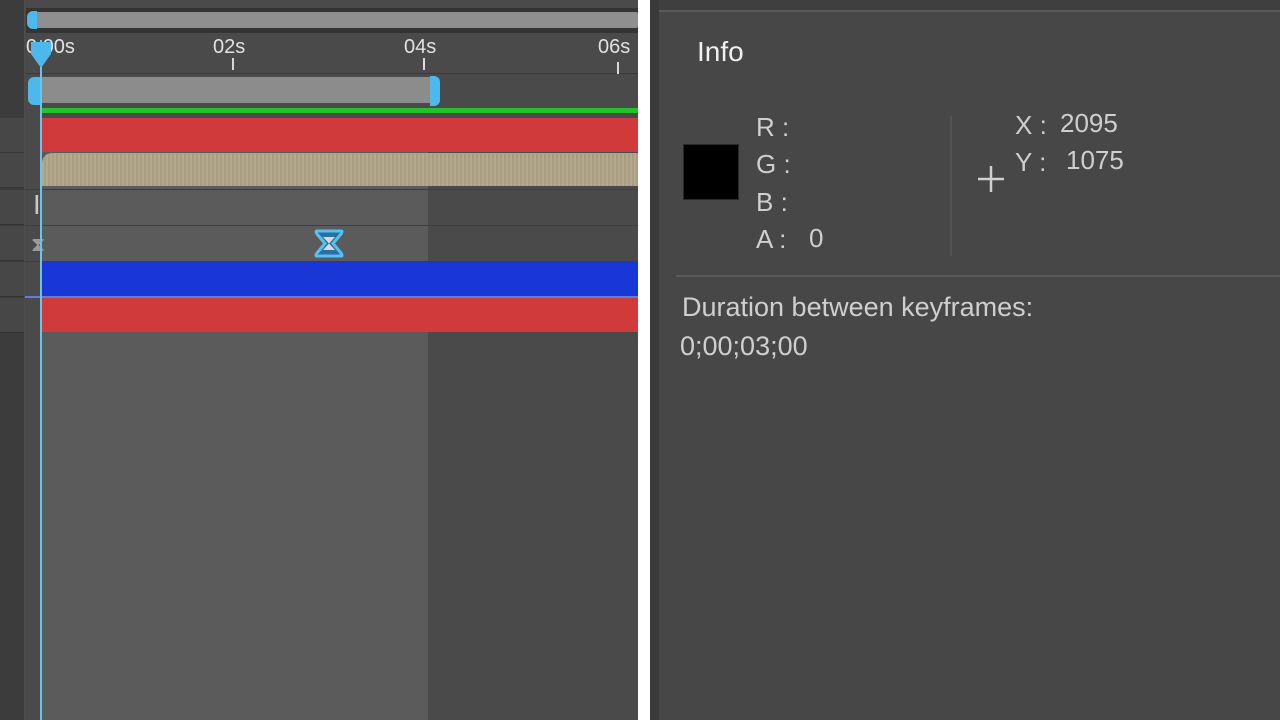  What do you see at coordinates (340, 169) in the screenshot?
I see `layer-bar-footage` at bounding box center [340, 169].